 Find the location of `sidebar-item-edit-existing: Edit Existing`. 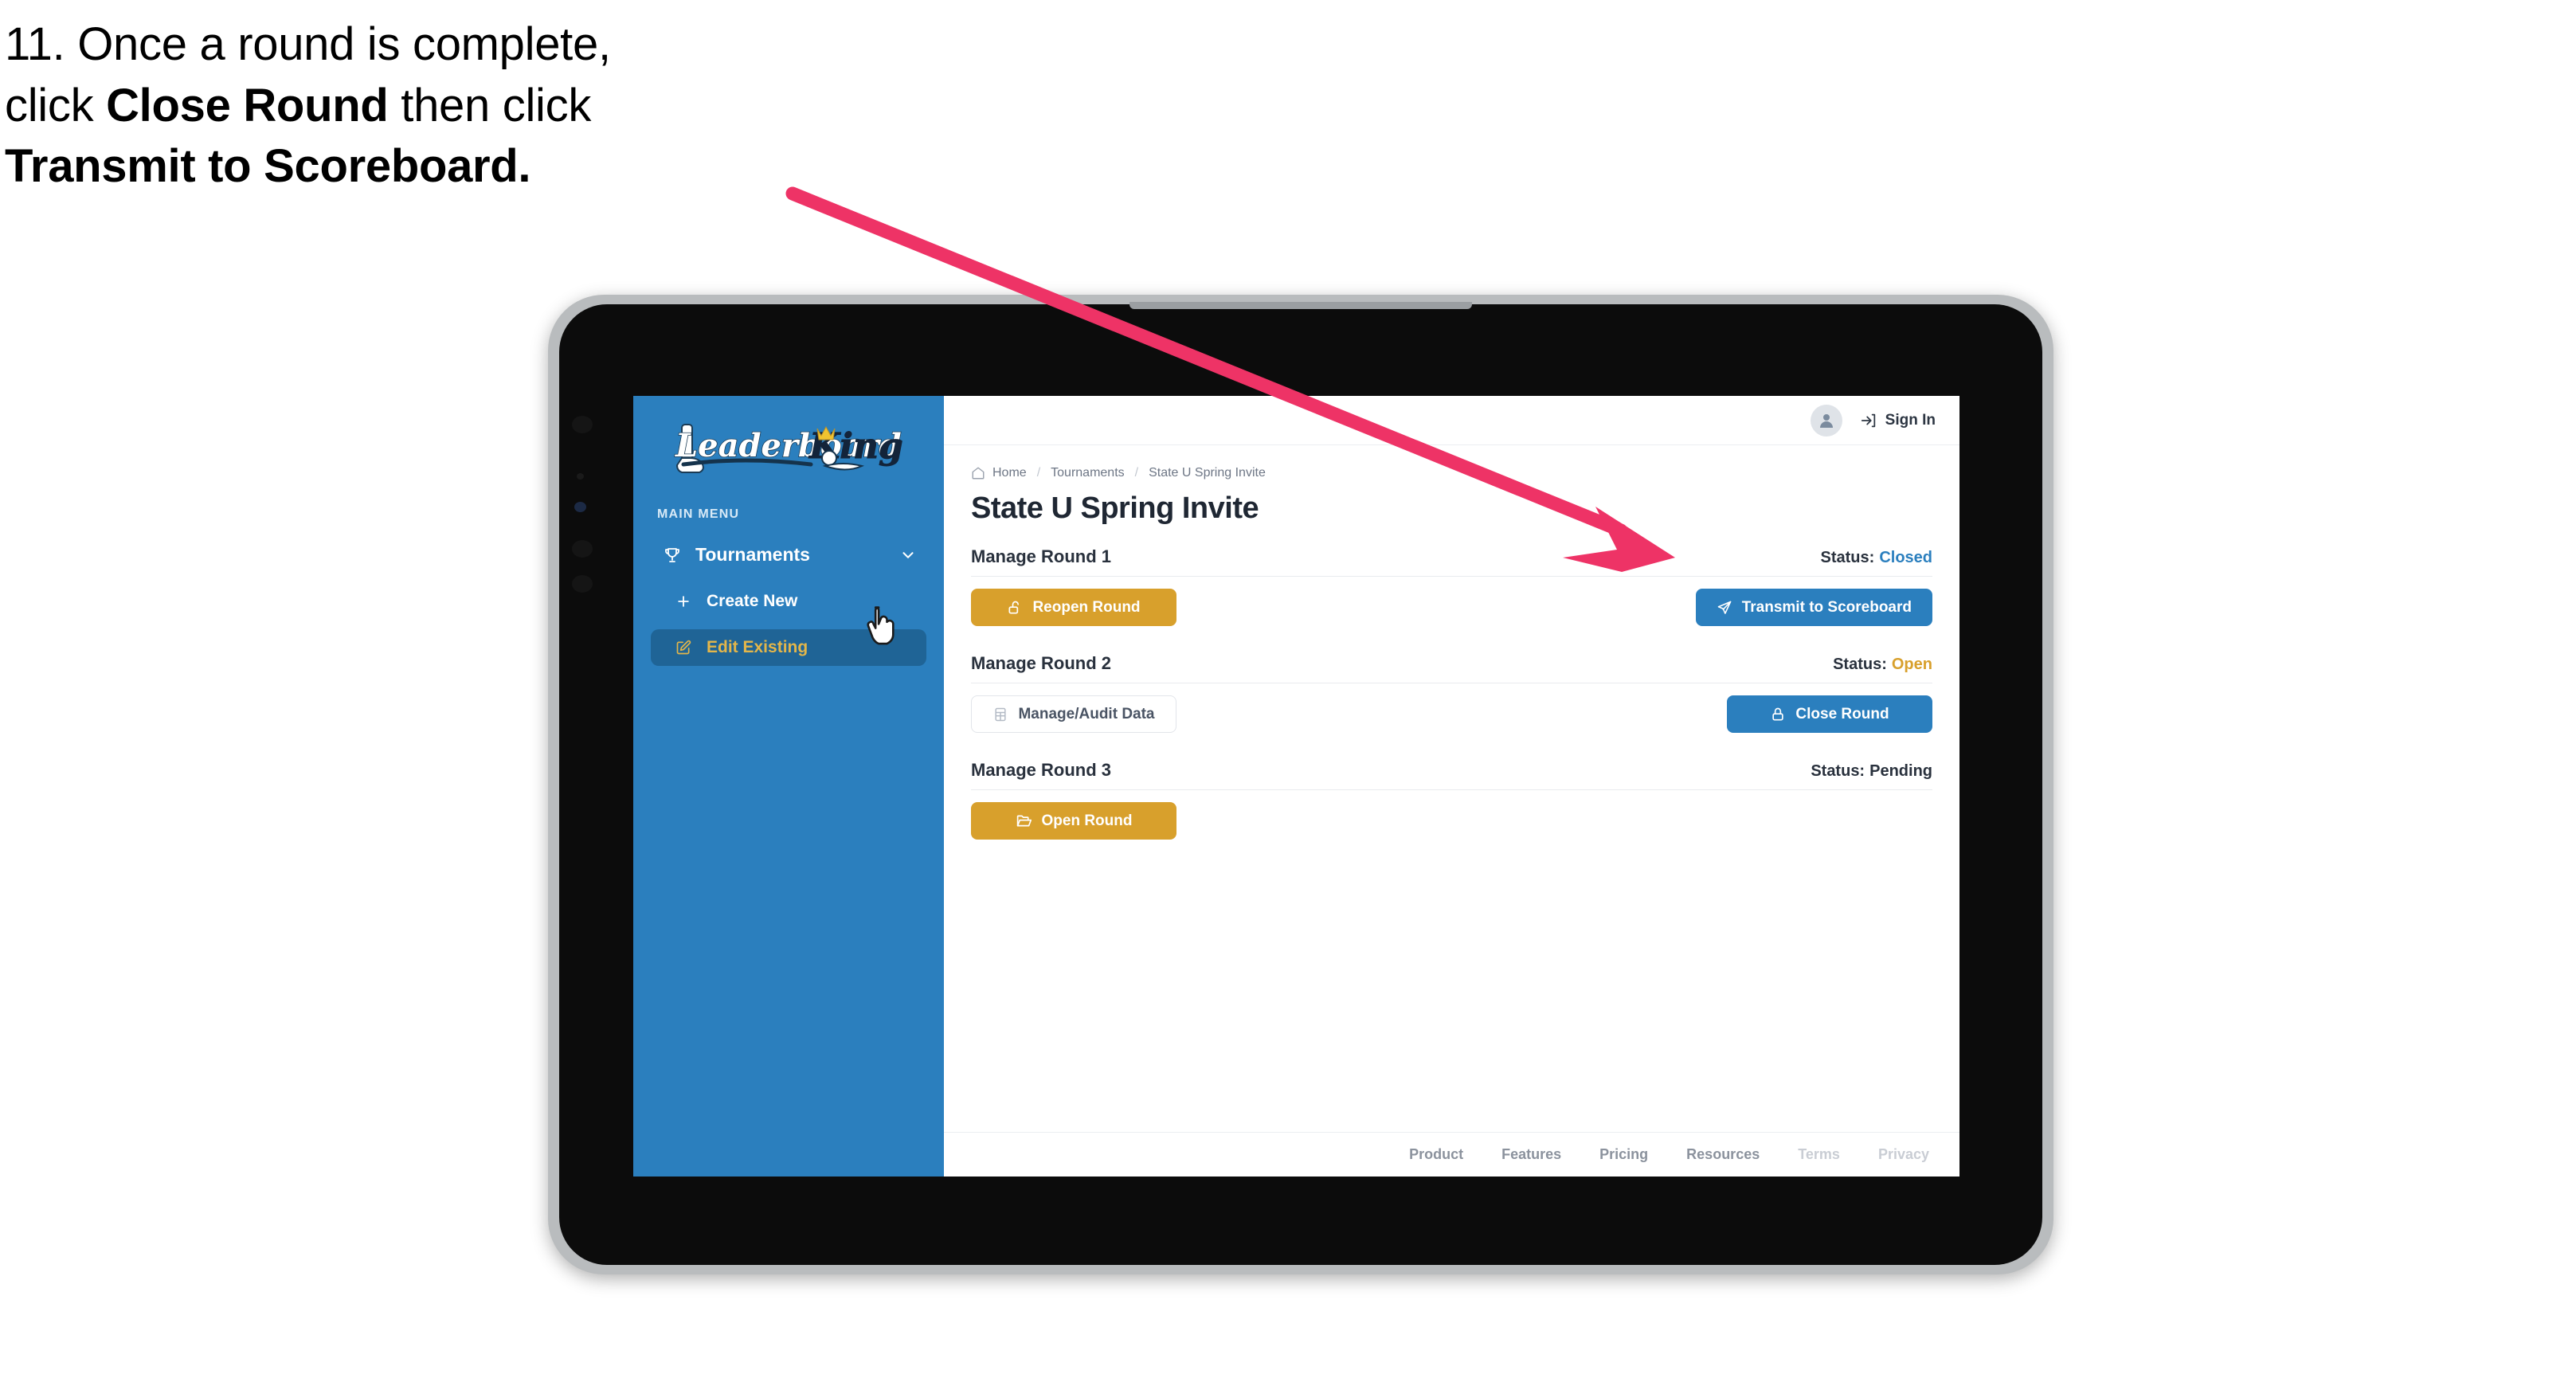

sidebar-item-edit-existing: Edit Existing is located at coordinates (788, 647).